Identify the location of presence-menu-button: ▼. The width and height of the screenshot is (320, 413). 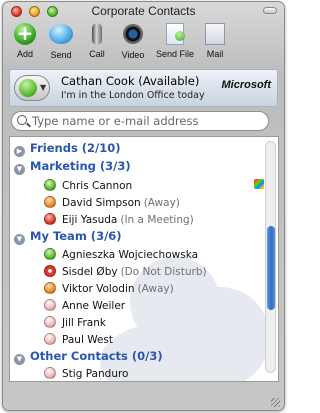
(32, 88).